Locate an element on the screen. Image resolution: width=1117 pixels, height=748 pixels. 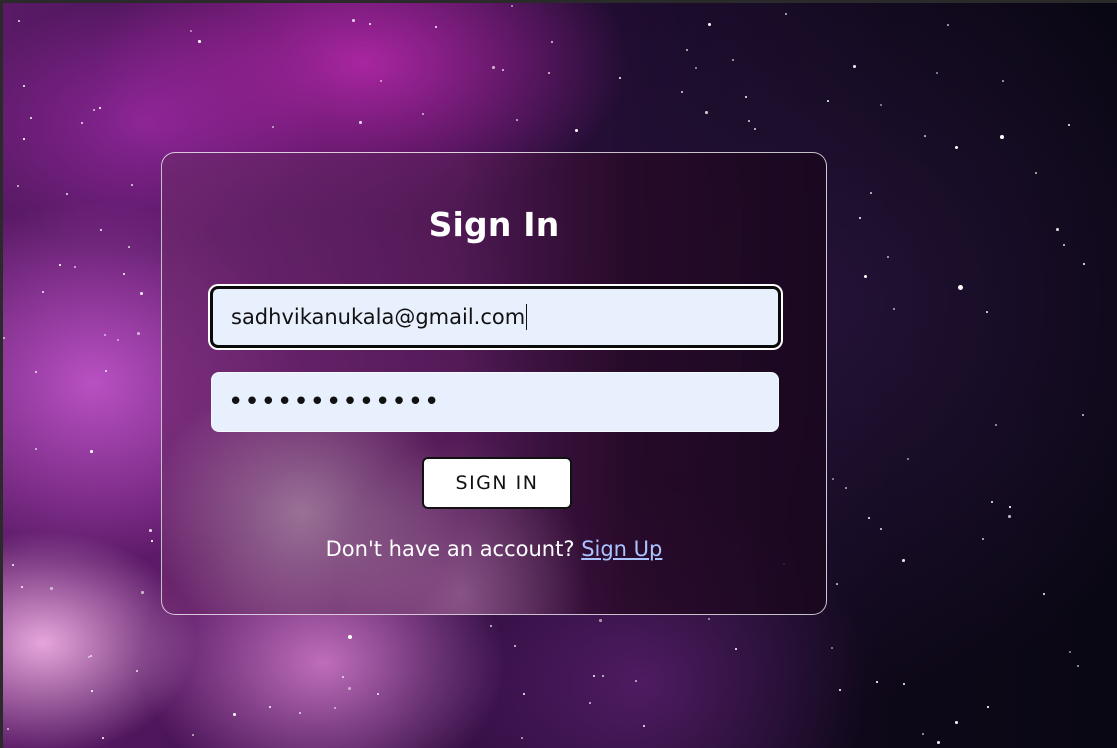
email-value: sadhvikanukala@gmail.com is located at coordinates (378, 317).